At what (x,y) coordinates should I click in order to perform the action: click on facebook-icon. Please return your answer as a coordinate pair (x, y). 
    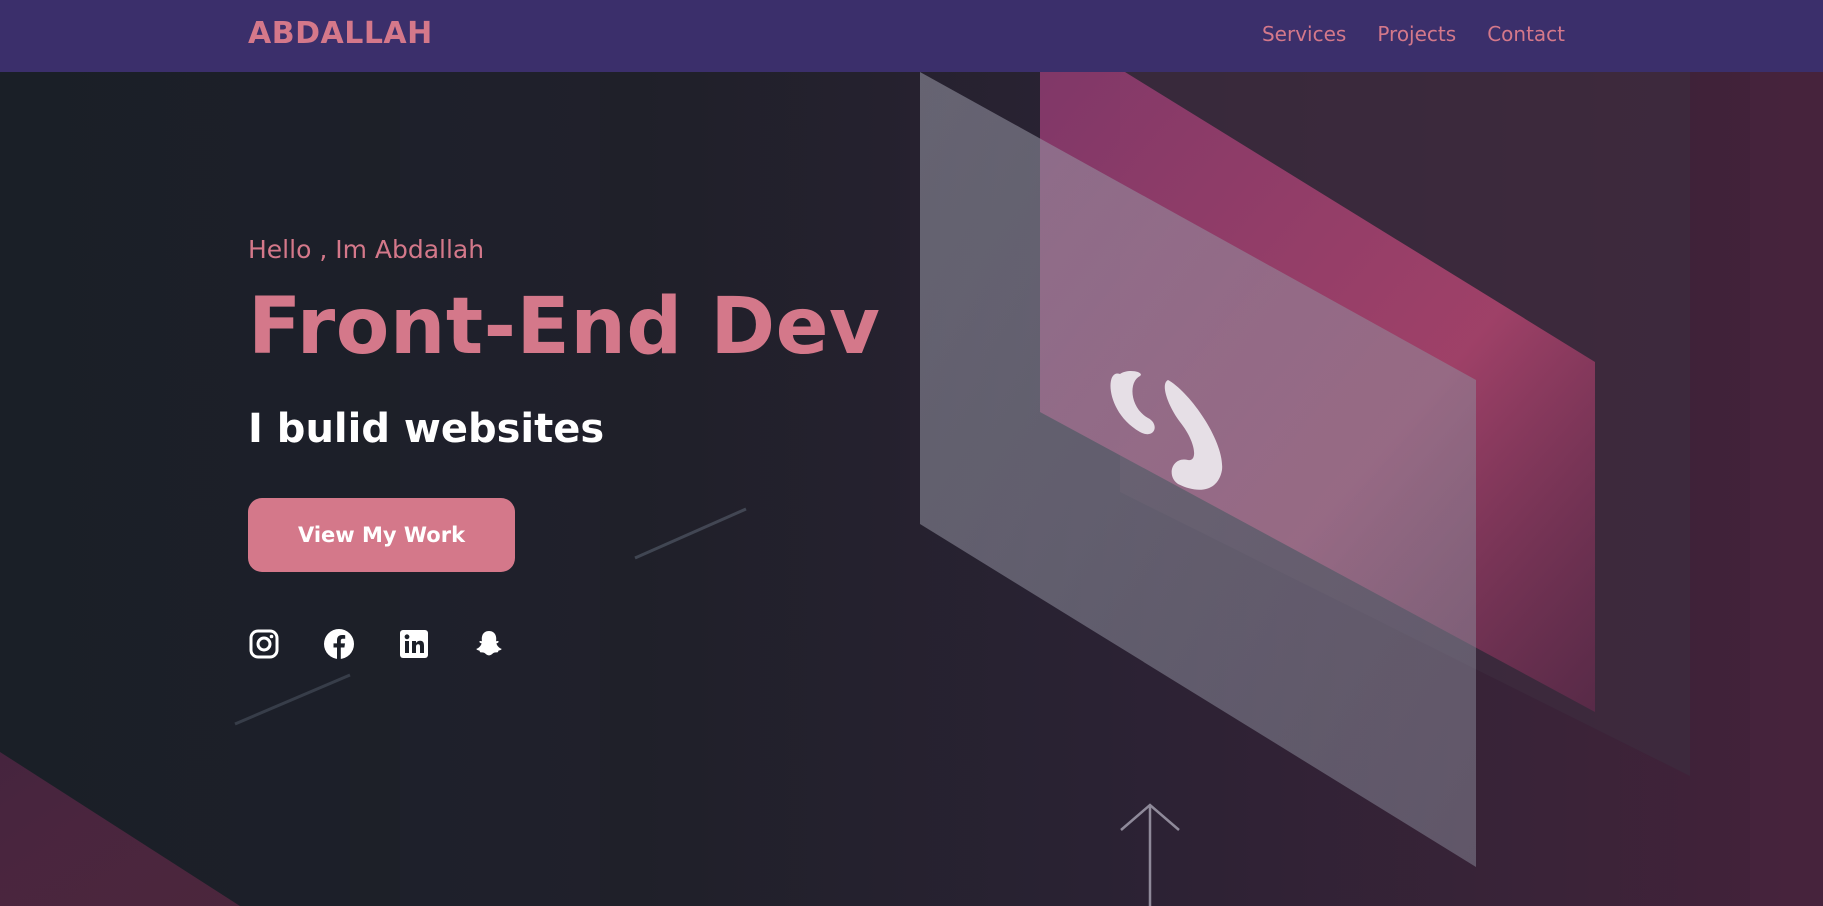
    Looking at the image, I should click on (339, 644).